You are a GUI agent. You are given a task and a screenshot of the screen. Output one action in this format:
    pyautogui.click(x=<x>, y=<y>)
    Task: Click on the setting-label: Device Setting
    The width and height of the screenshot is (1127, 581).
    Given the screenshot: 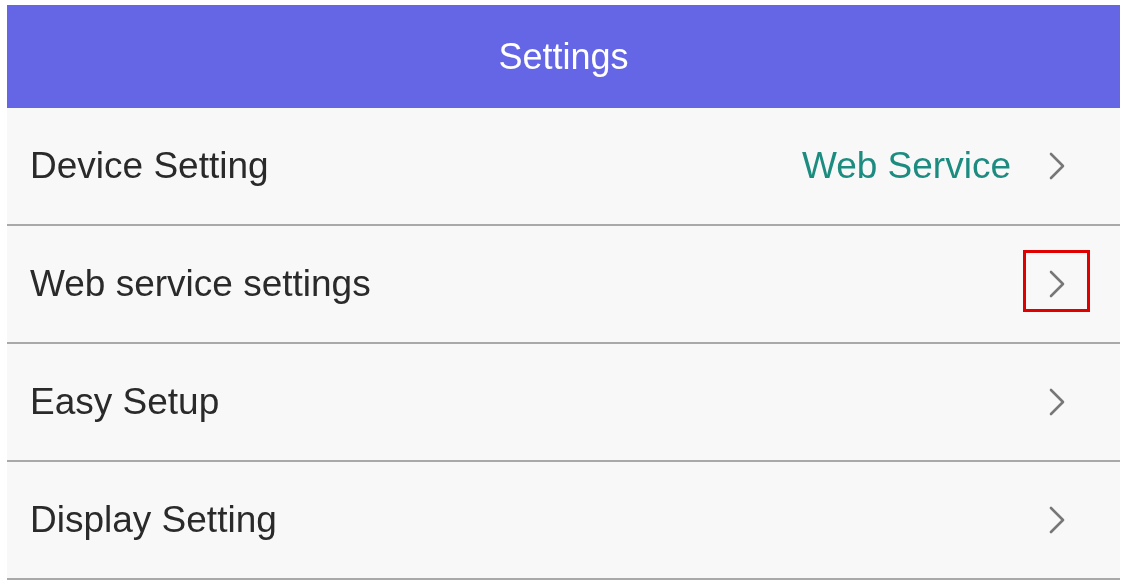 What is the action you would take?
    pyautogui.click(x=150, y=166)
    